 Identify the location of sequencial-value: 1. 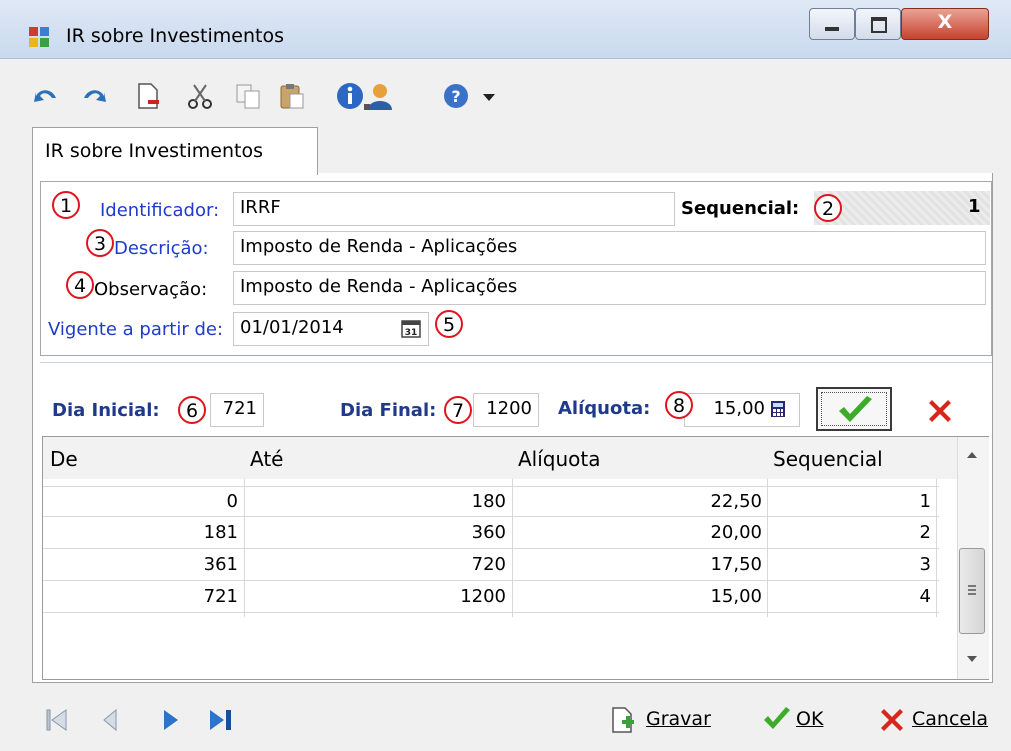
(974, 206).